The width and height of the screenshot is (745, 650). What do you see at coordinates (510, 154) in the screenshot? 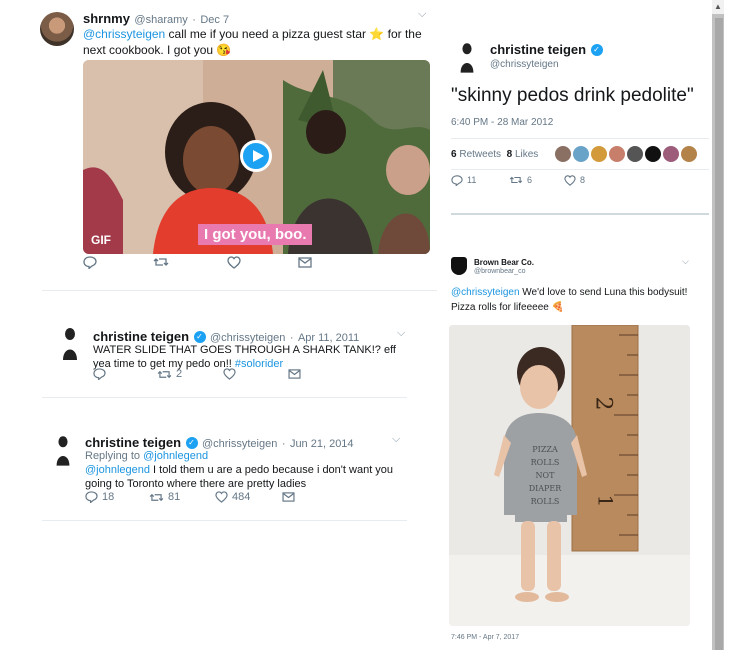
I see `likes-count: 8` at bounding box center [510, 154].